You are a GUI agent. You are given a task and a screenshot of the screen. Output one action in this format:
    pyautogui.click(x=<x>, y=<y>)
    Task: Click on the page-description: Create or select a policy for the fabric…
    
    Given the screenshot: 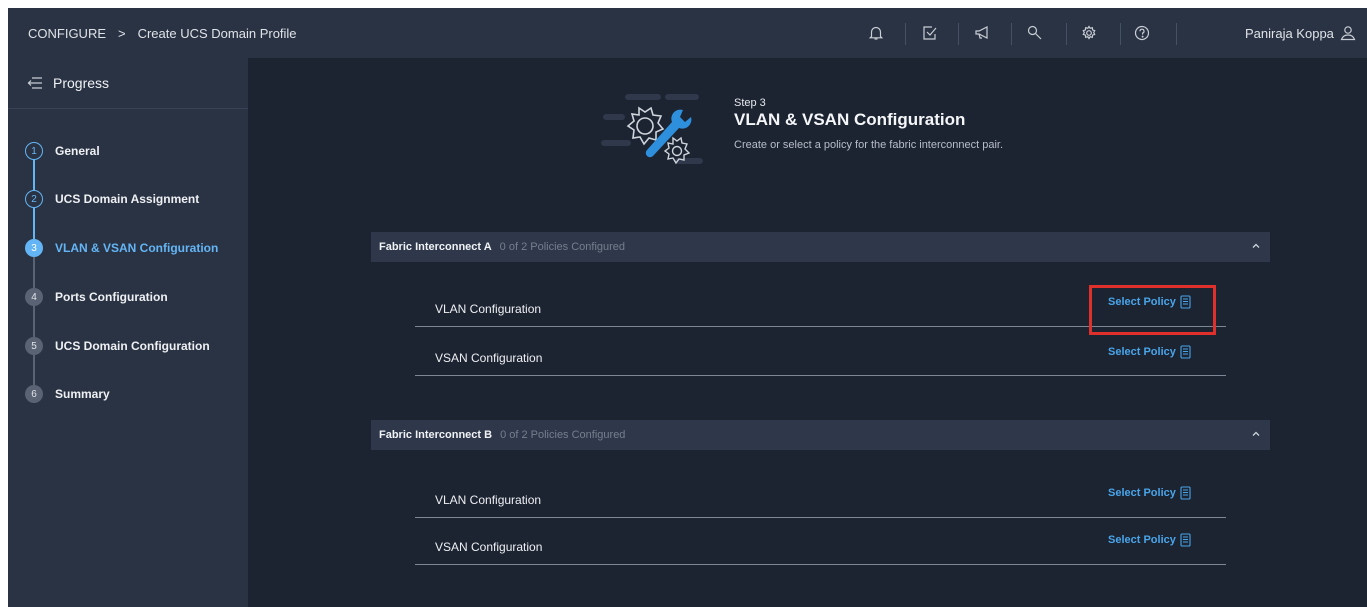 What is the action you would take?
    pyautogui.click(x=869, y=145)
    